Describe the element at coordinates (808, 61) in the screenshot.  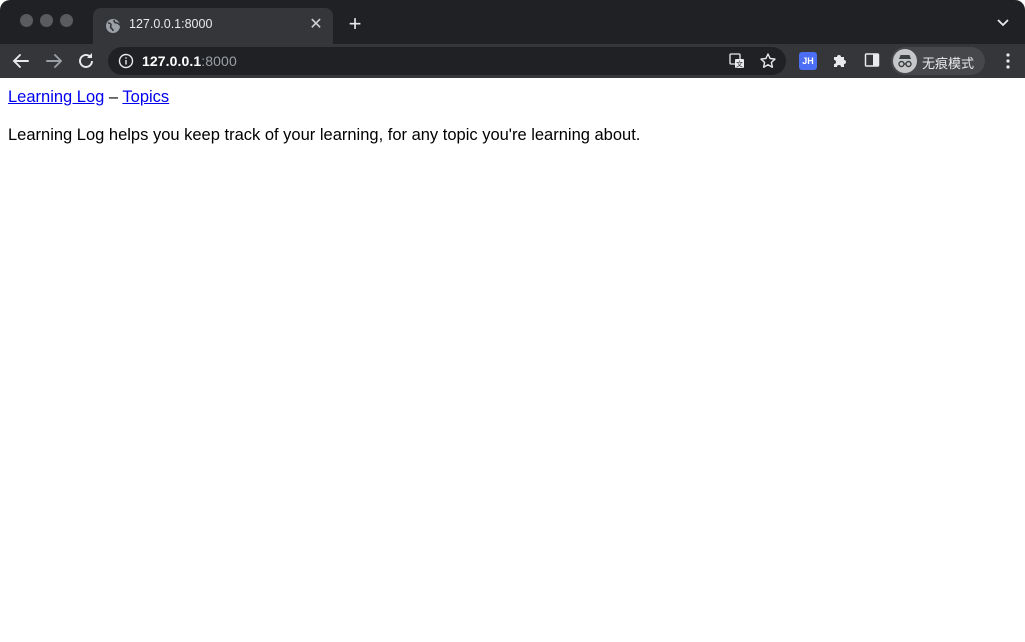
I see `jh-extension-icon: JH` at that location.